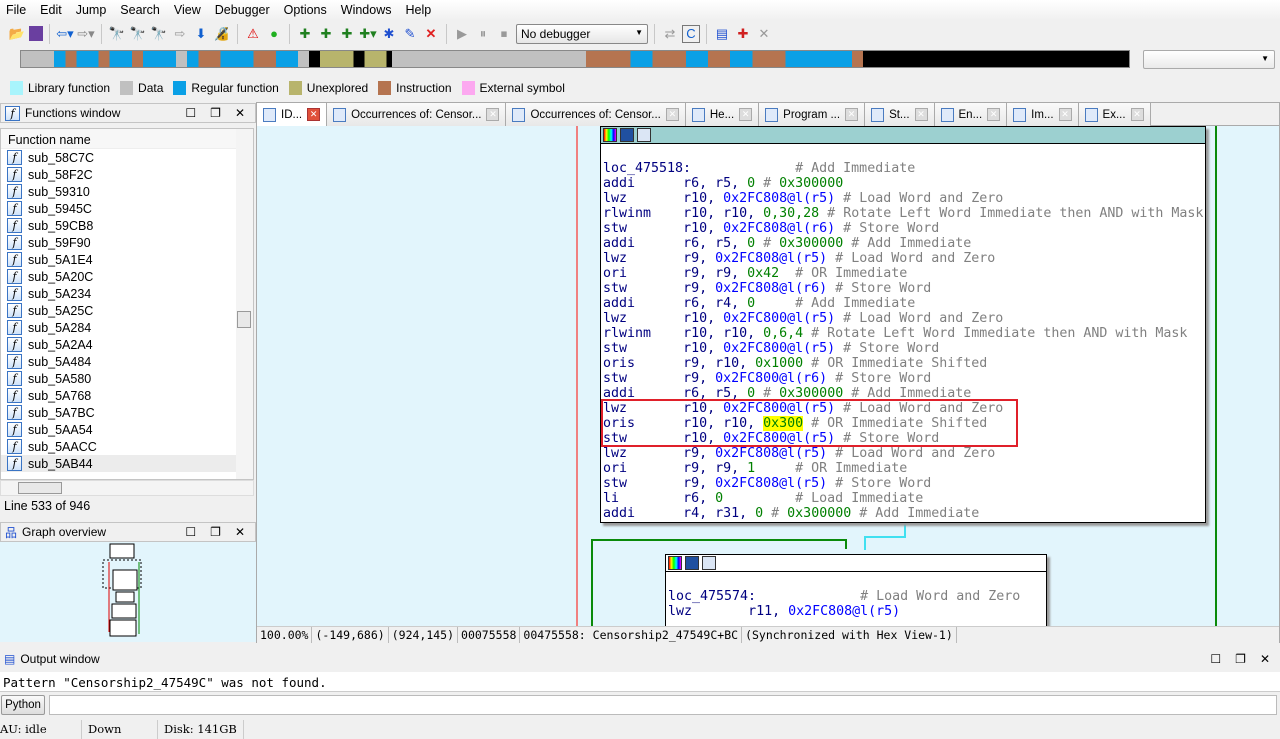 The image size is (1280, 739). What do you see at coordinates (118, 310) in the screenshot?
I see `function-row: f sub_5A25C` at bounding box center [118, 310].